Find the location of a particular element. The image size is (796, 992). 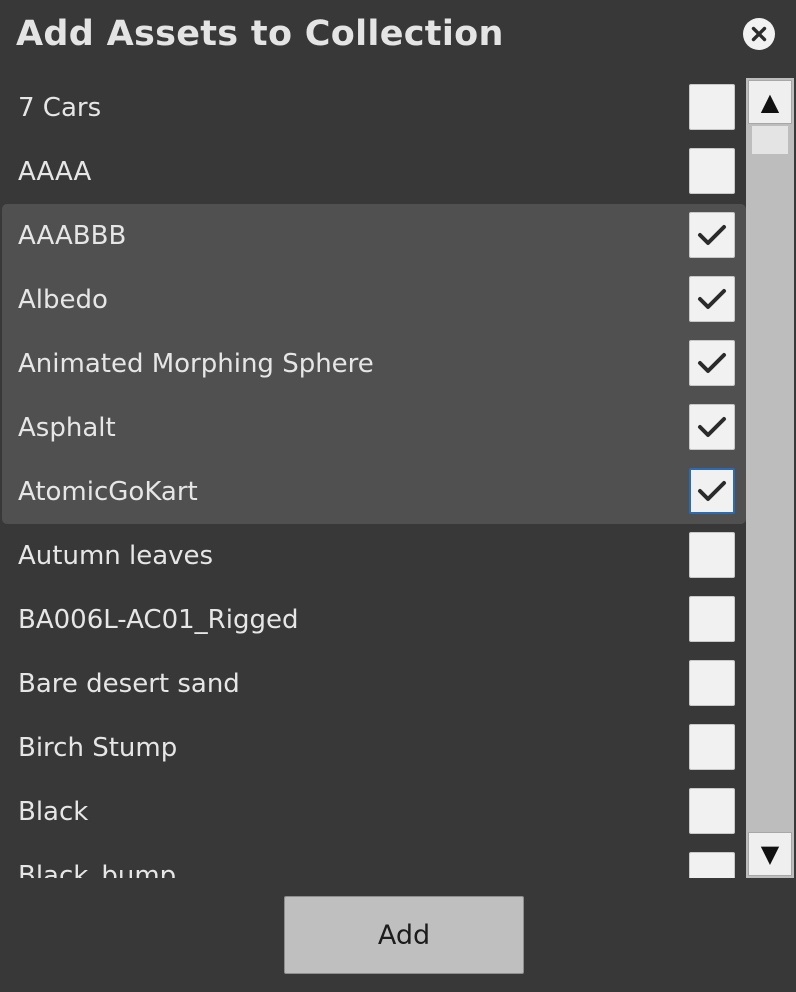

asset-row: 7 Cars is located at coordinates (373, 109).